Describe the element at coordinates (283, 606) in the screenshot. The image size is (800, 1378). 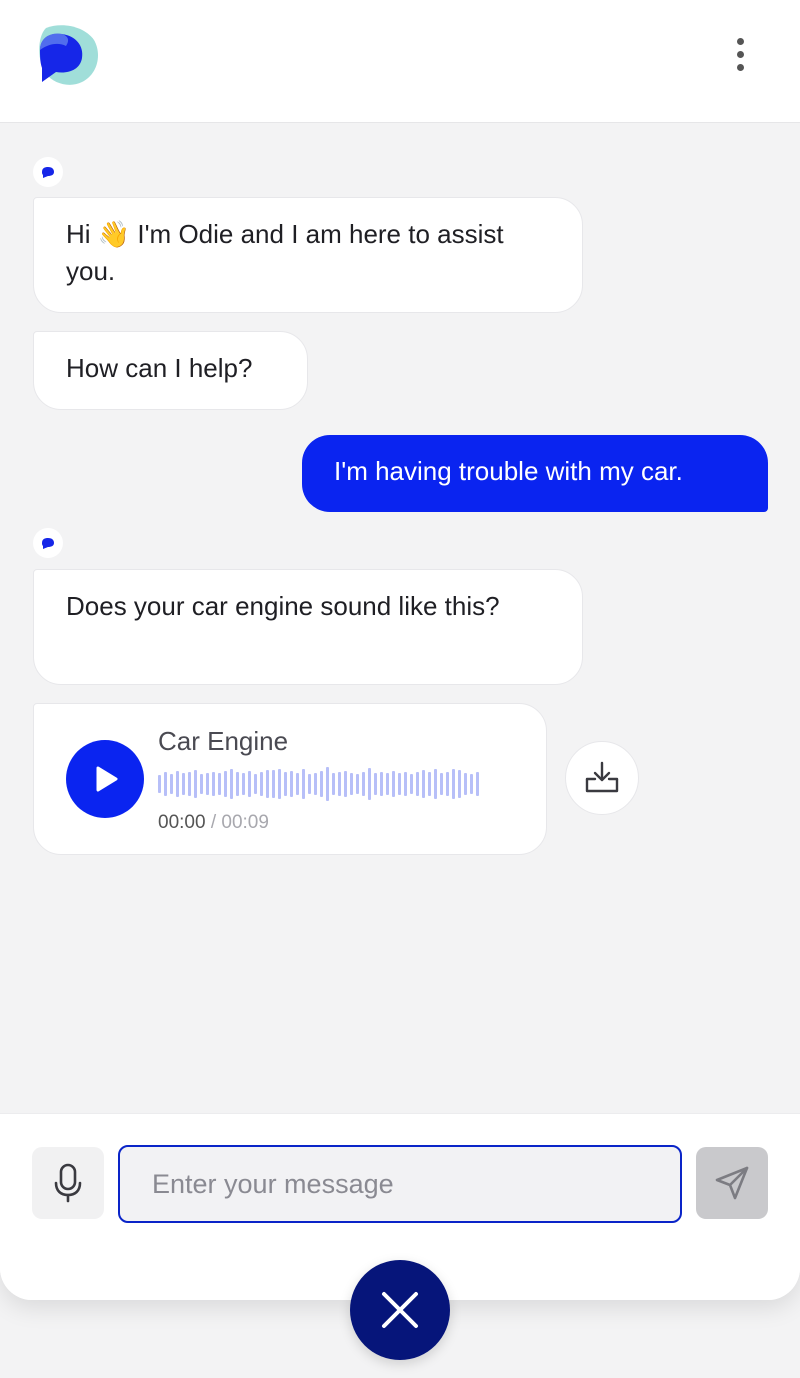
I see `message-text: Does your car engine sound like this?` at that location.